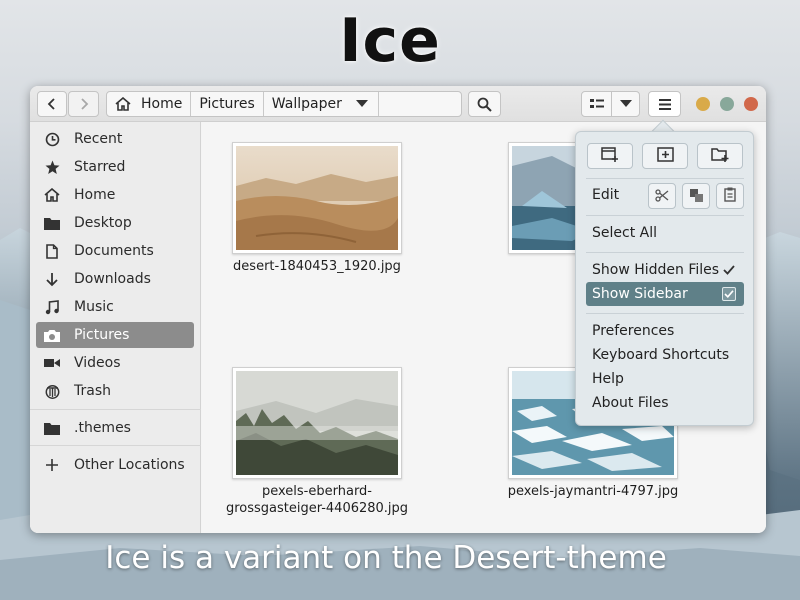  What do you see at coordinates (52, 279) in the screenshot?
I see `arrow-down-icon` at bounding box center [52, 279].